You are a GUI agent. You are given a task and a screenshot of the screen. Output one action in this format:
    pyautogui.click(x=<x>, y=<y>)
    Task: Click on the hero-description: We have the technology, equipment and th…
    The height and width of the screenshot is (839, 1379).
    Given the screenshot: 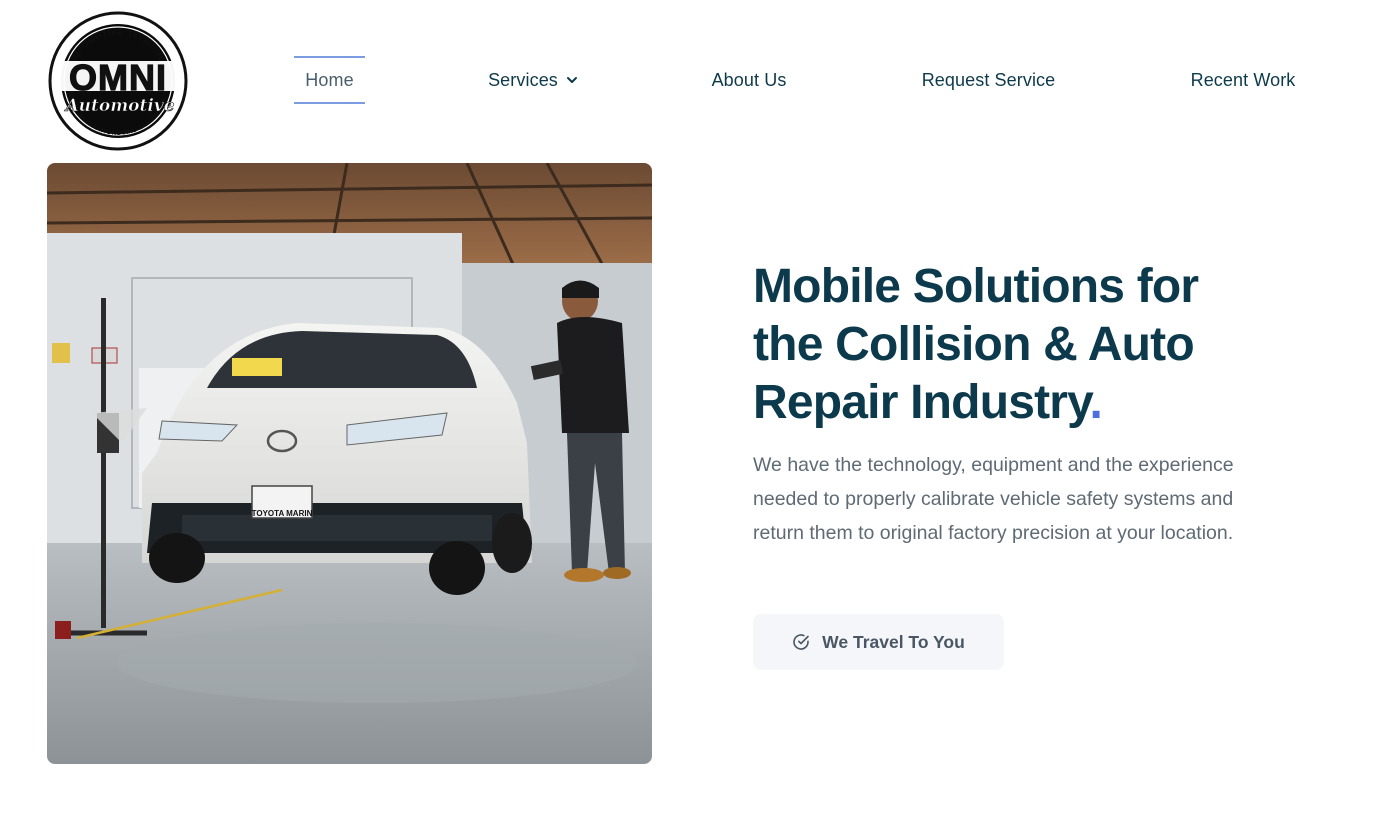 What is the action you would take?
    pyautogui.click(x=993, y=499)
    